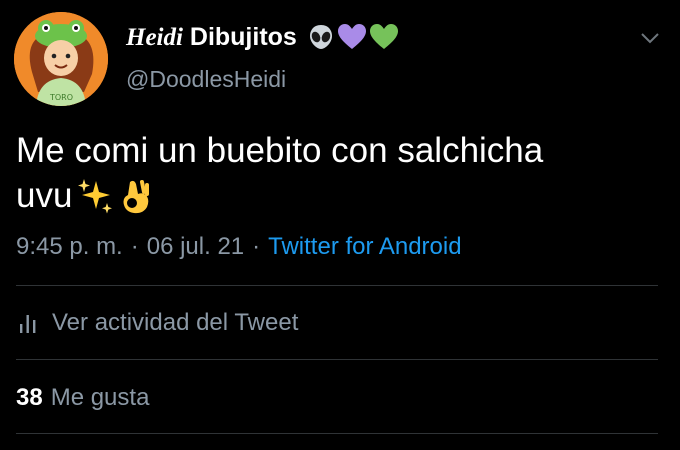  I want to click on tweet-text-line-2: uvu, so click(44, 195).